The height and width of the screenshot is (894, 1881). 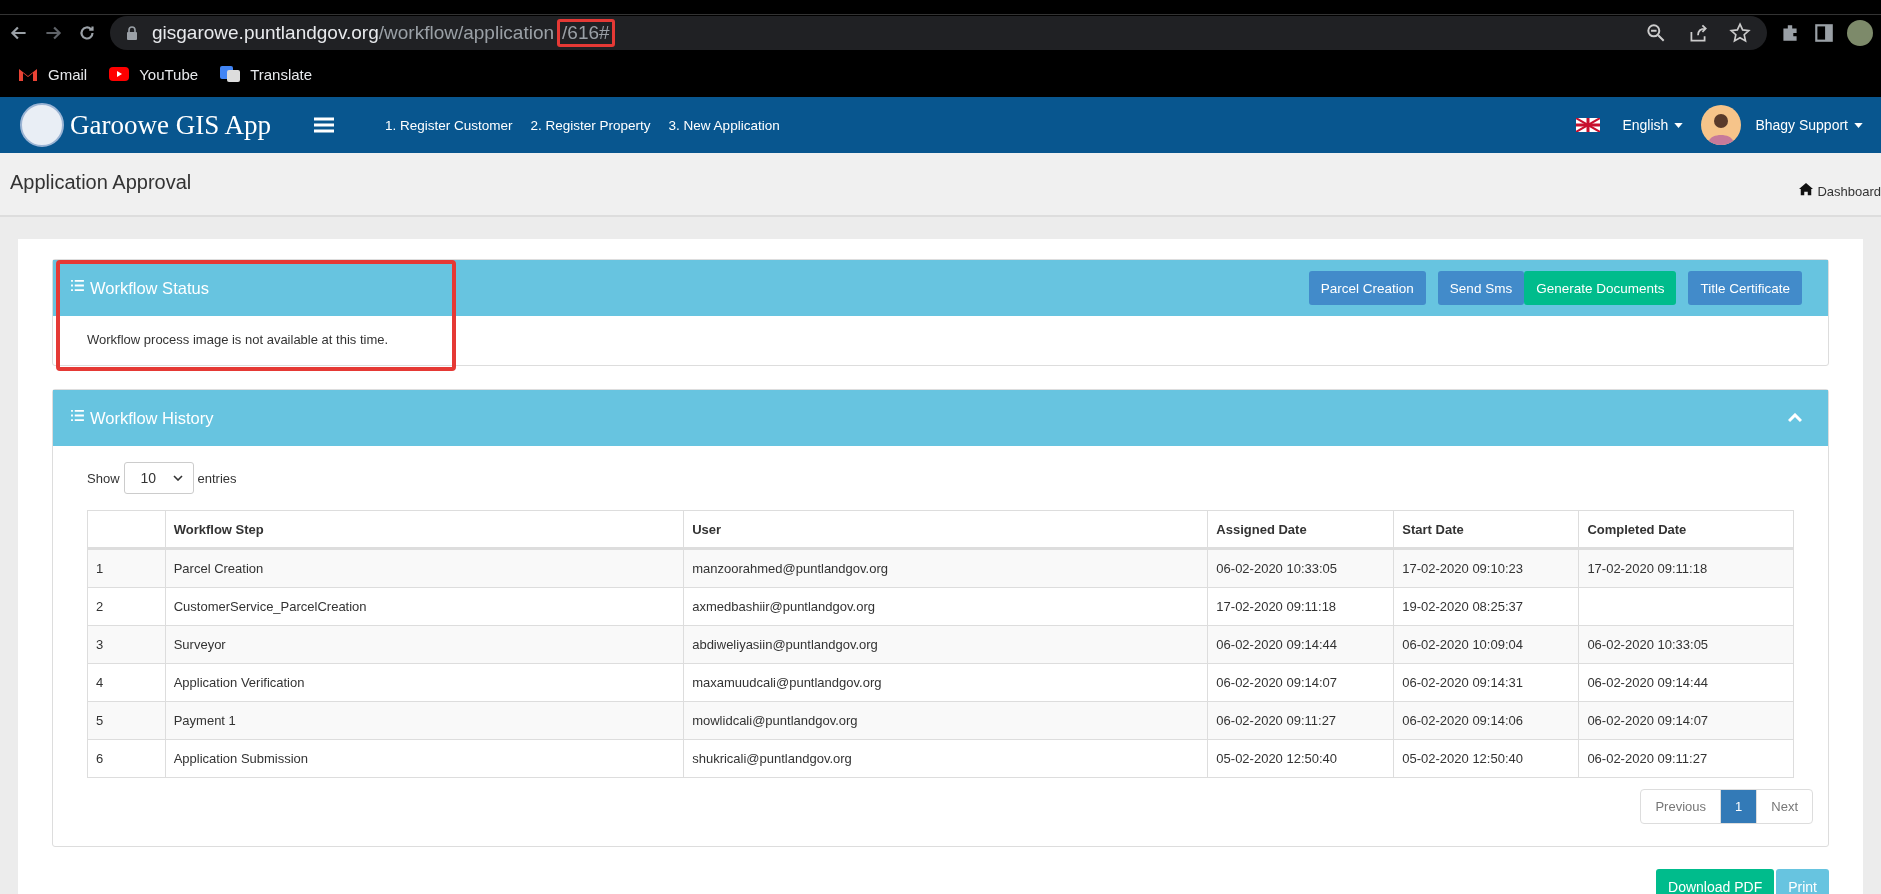 I want to click on status-message: Workflow process image is not available at this time., so click(x=238, y=339).